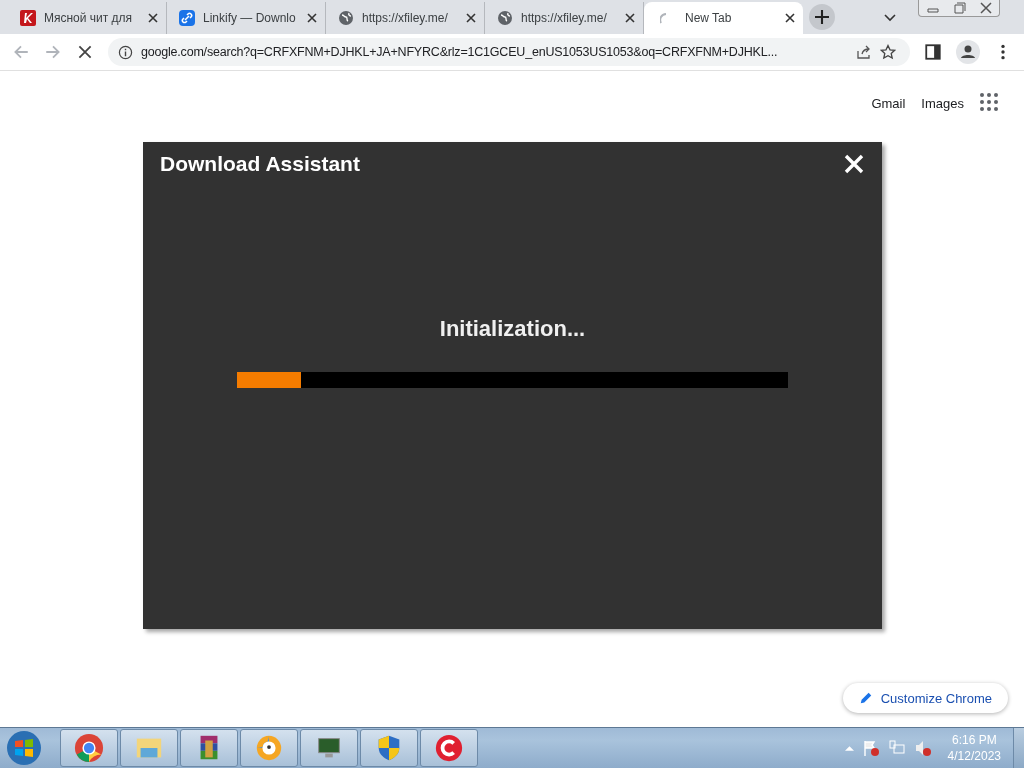 This screenshot has height=768, width=1024. I want to click on star-icon, so click(888, 52).